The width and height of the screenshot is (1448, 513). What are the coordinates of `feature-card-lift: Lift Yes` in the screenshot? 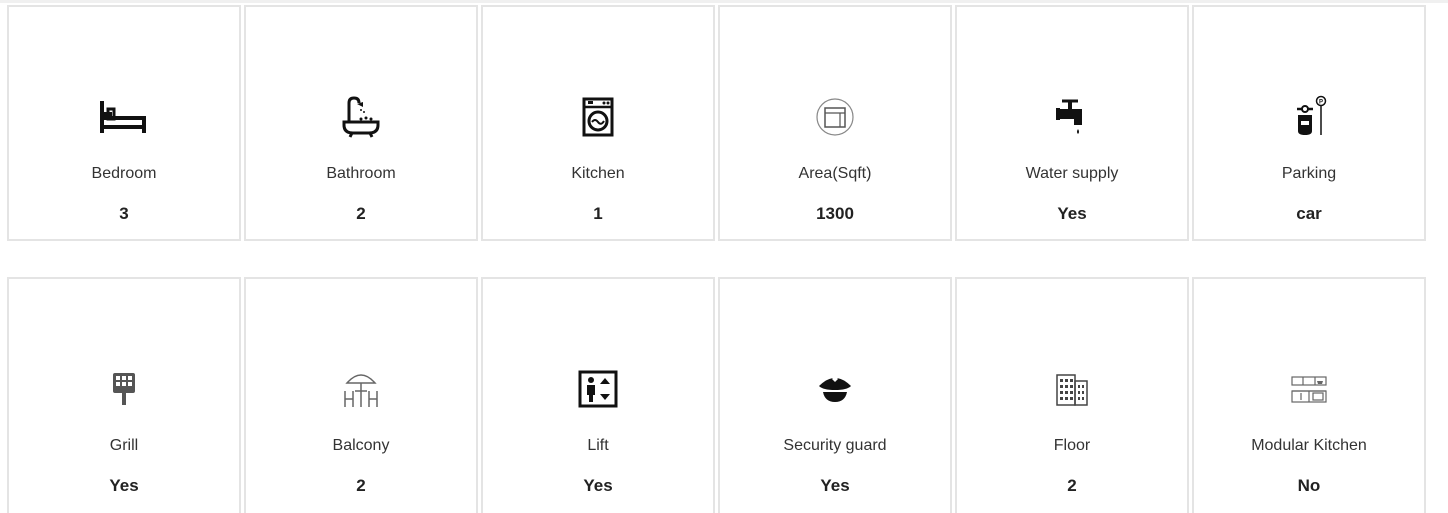 It's located at (598, 395).